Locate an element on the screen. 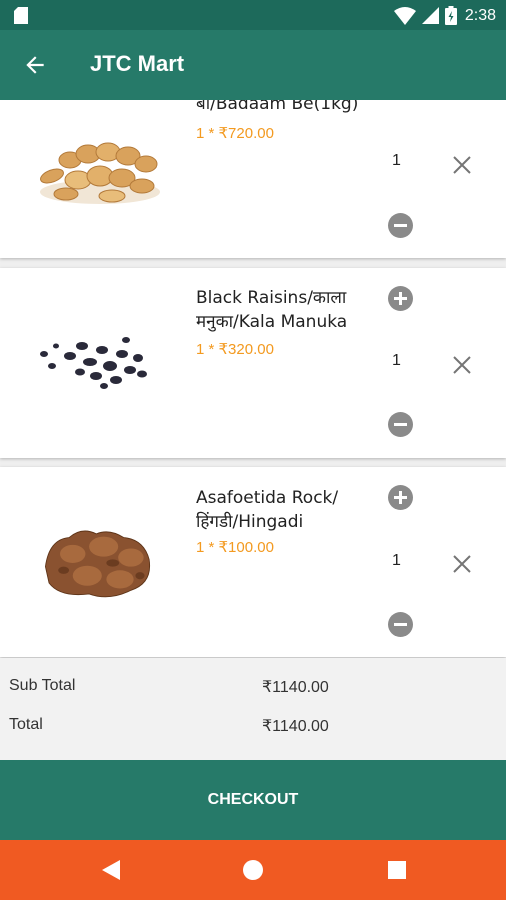 The width and height of the screenshot is (506, 900). subtotal-row: Sub Total ₹1140.00 is located at coordinates (253, 686).